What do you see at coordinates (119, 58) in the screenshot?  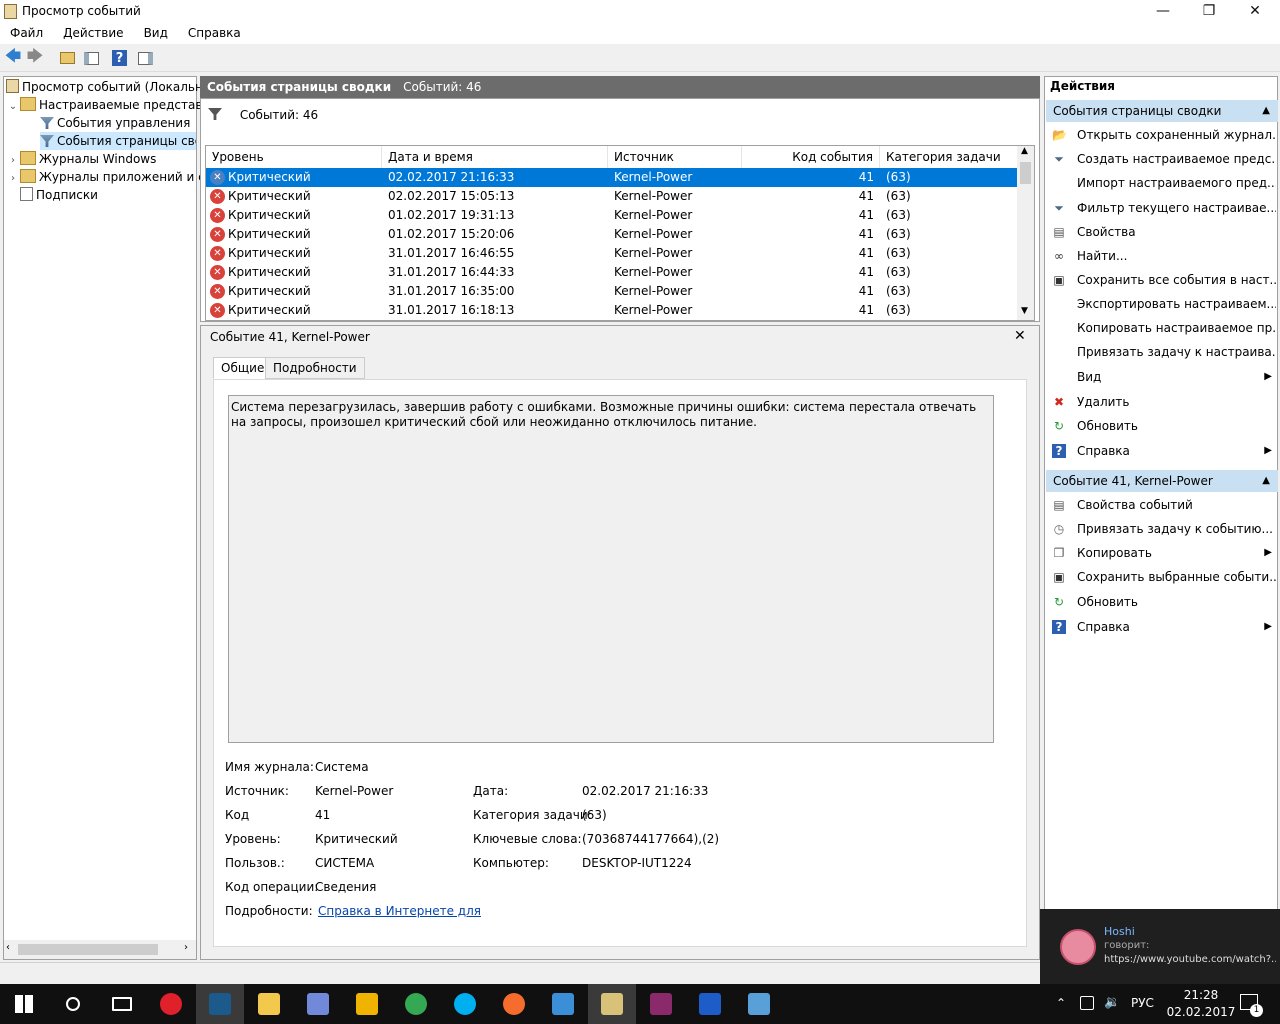 I see `help-icon: ?` at bounding box center [119, 58].